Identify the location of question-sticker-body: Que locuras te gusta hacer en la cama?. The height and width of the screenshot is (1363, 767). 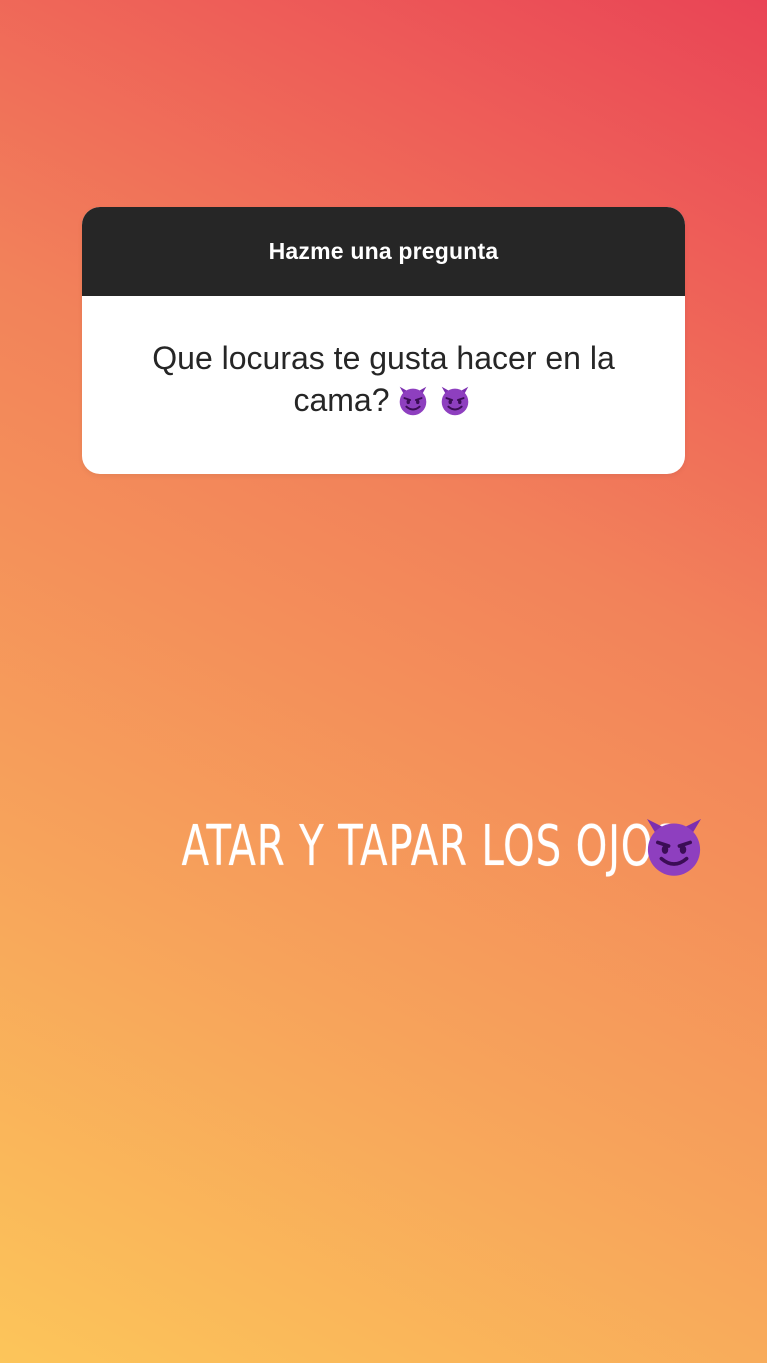
(383, 385).